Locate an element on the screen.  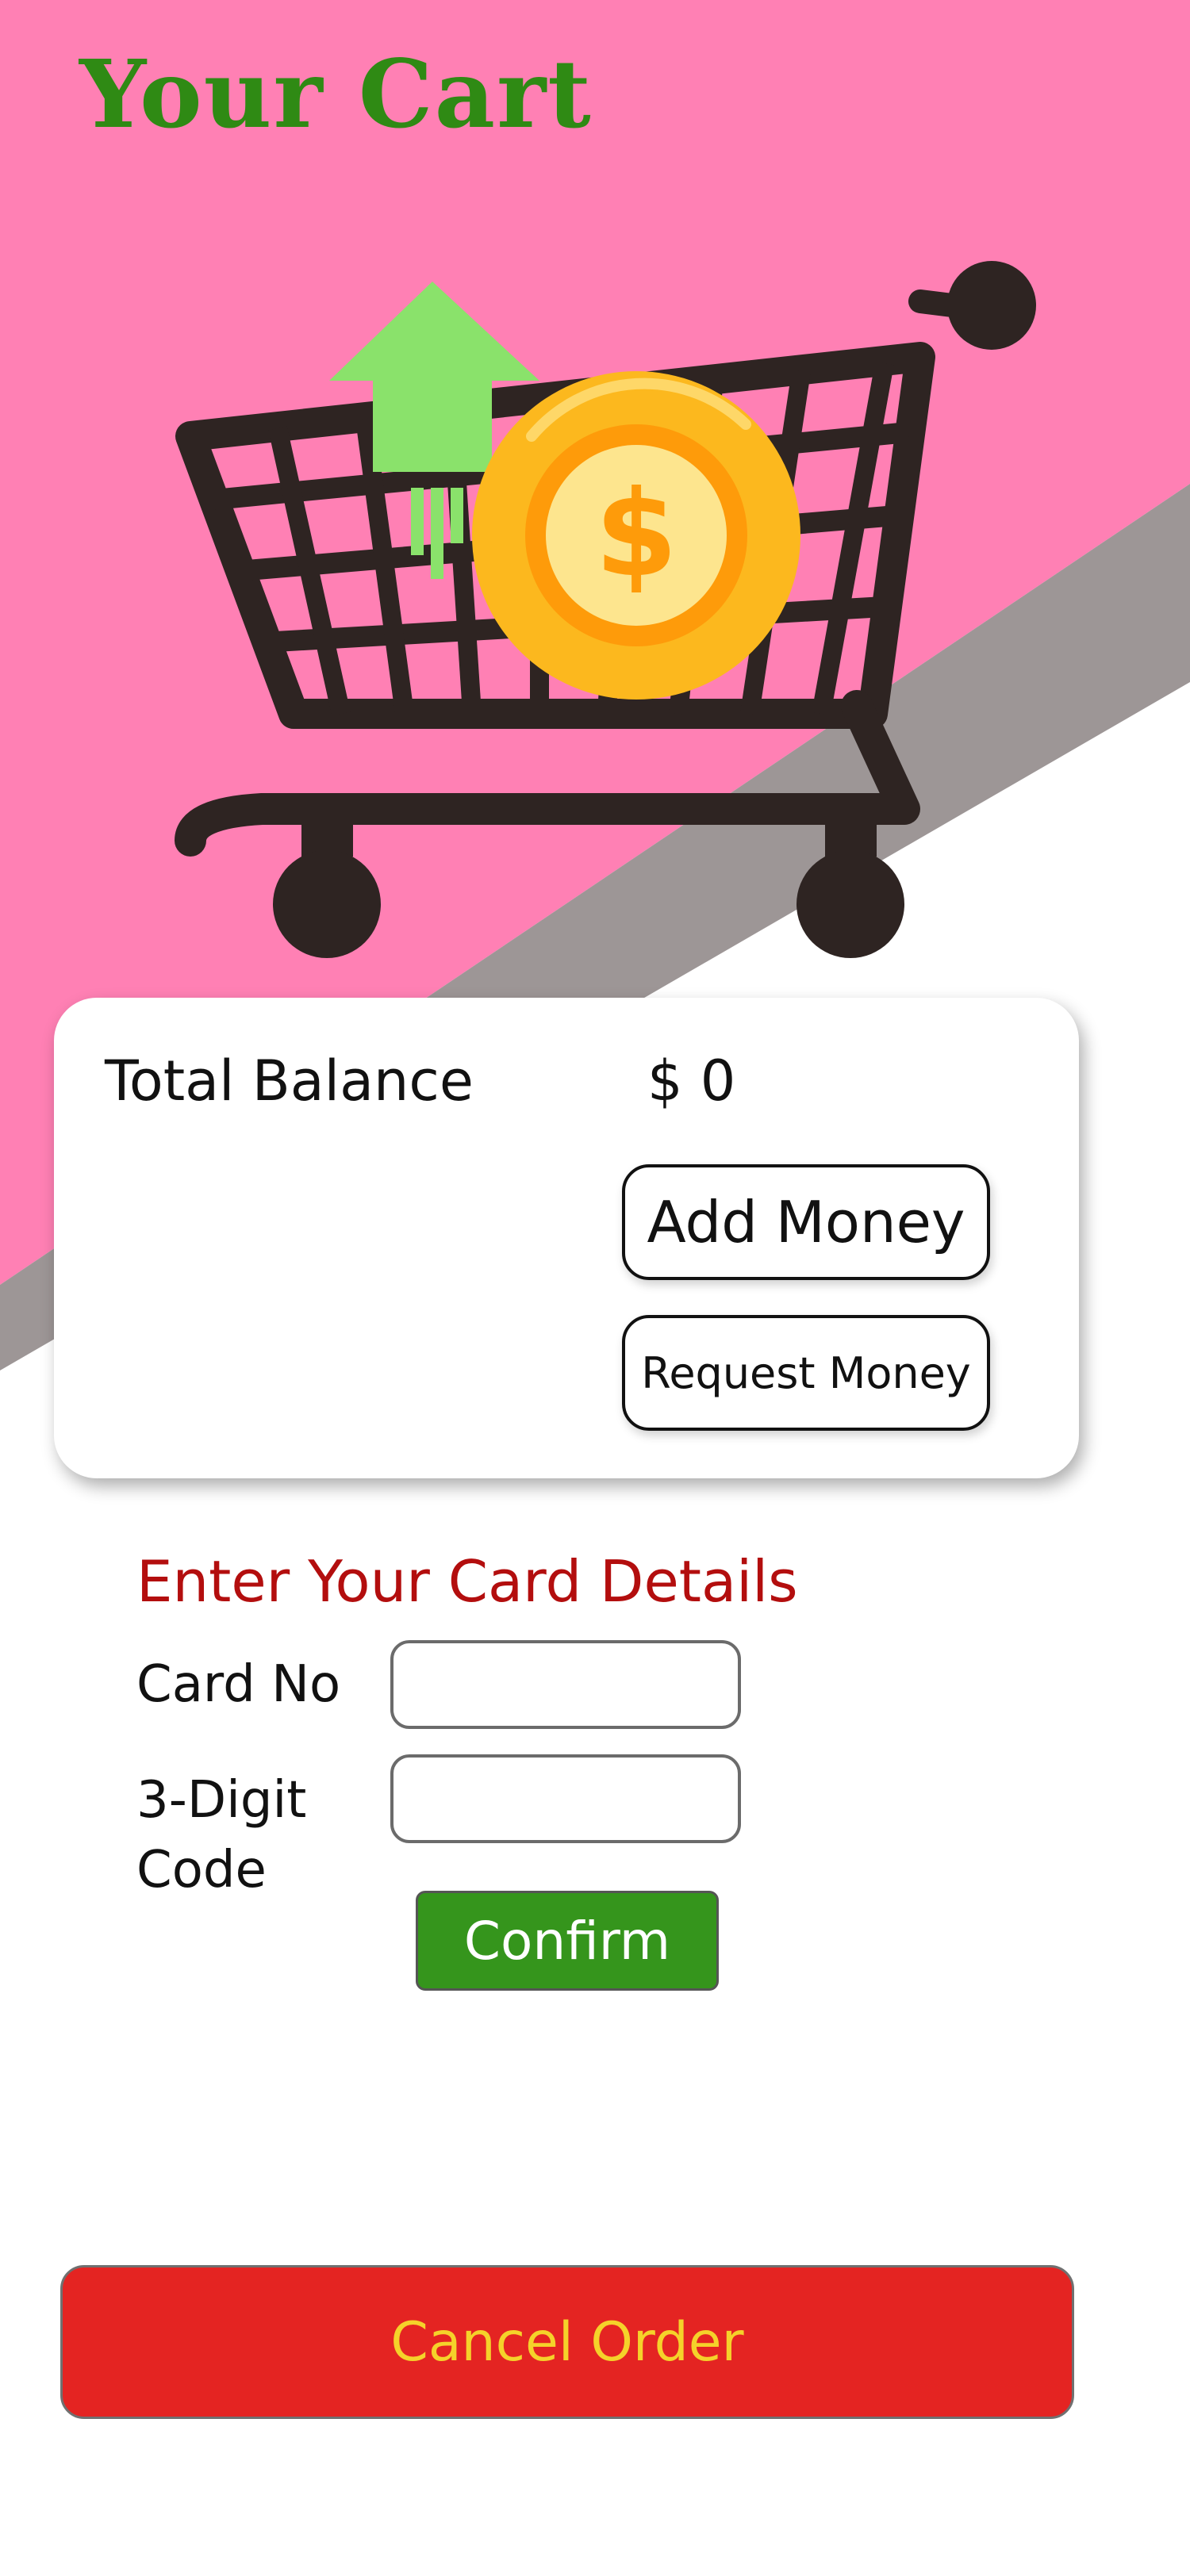
card-number-field is located at coordinates (565, 1684).